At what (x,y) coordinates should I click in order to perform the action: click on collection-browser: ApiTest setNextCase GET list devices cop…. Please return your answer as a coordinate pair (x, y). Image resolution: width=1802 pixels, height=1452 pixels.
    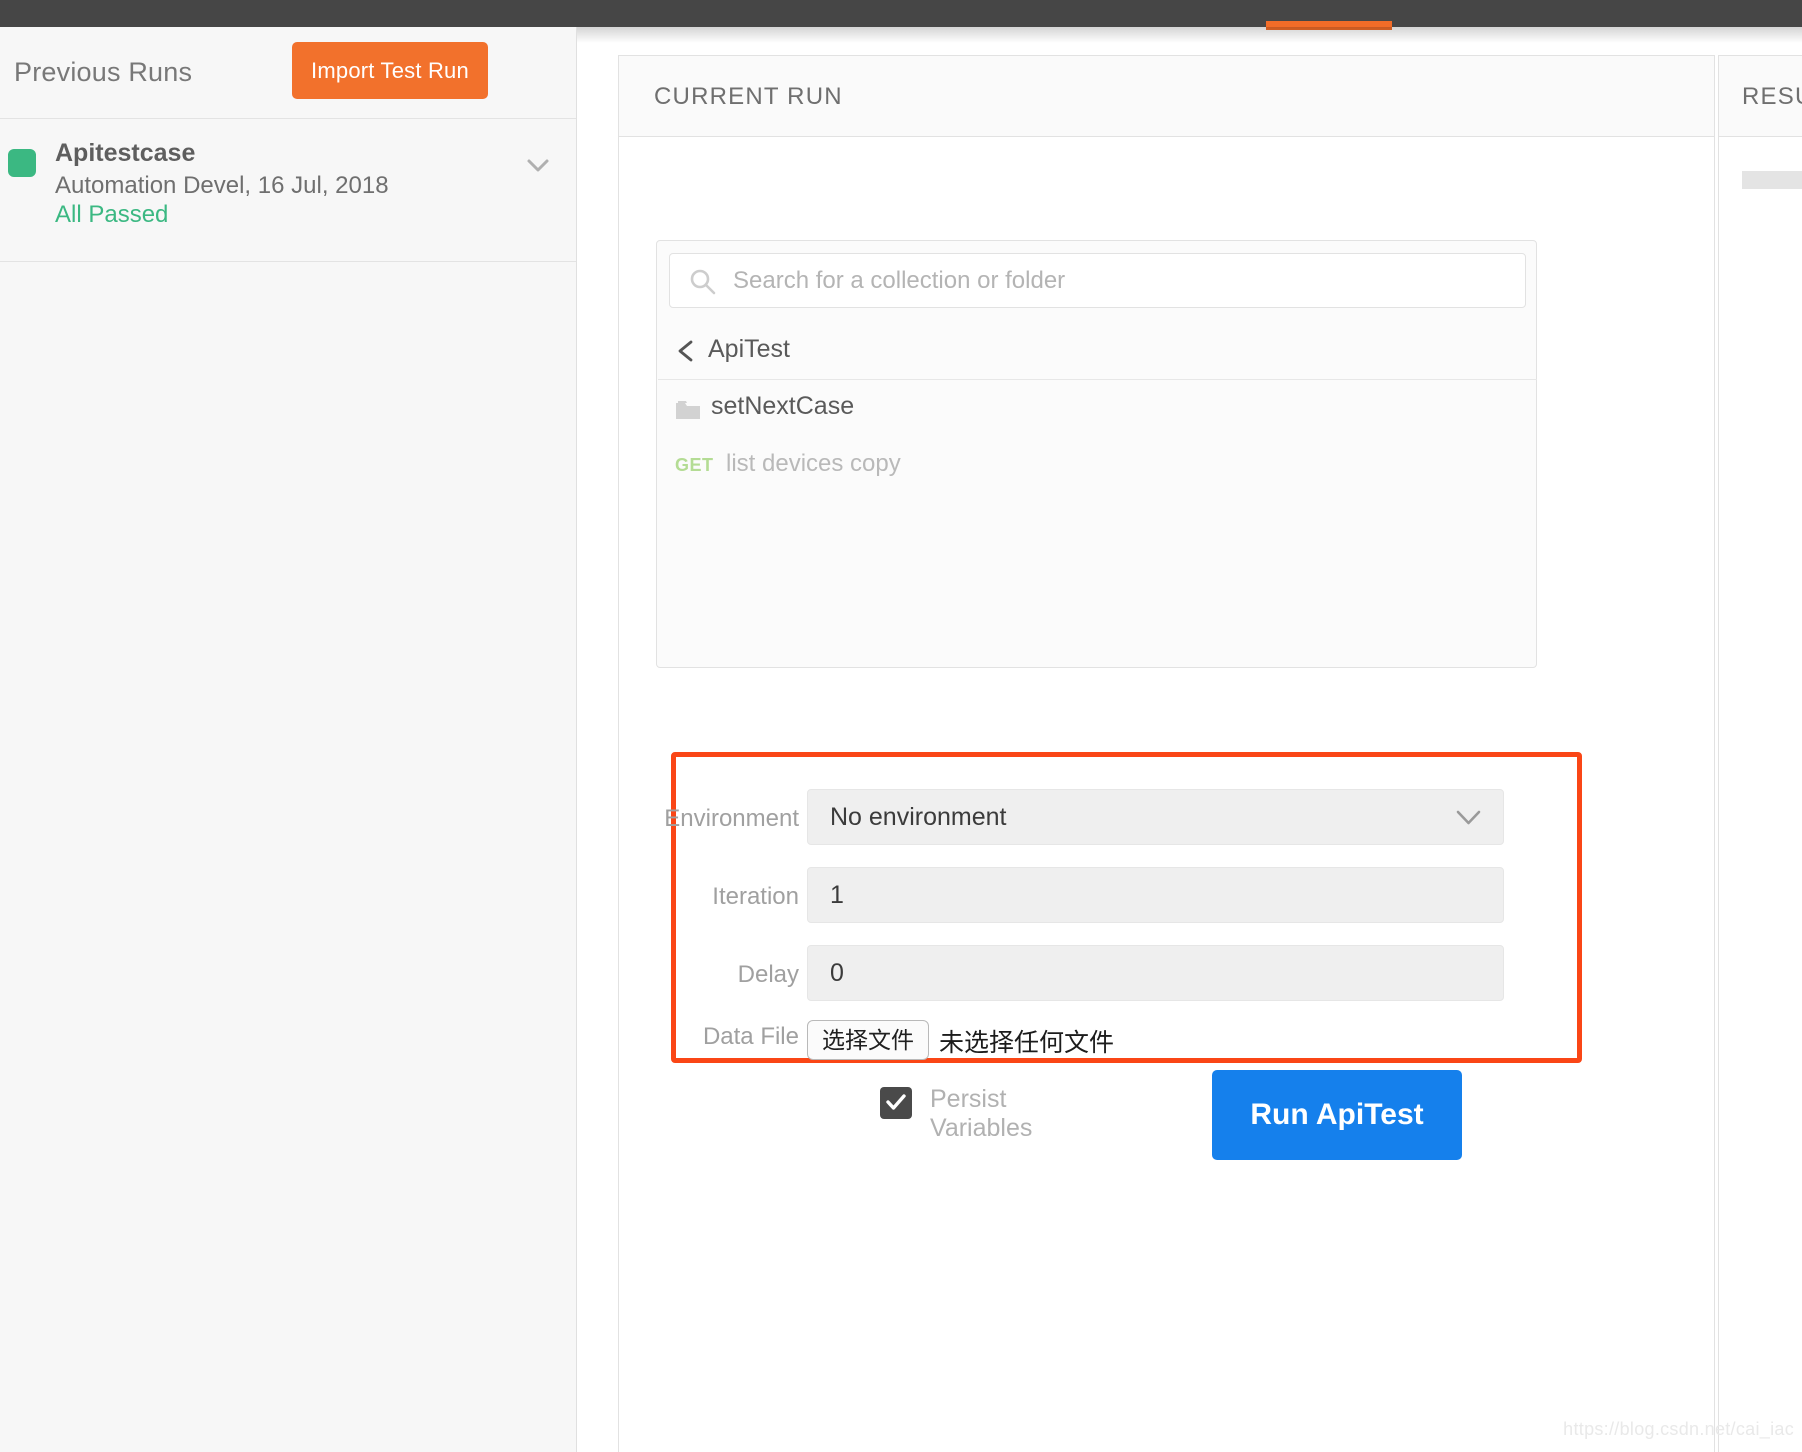
    Looking at the image, I should click on (1096, 454).